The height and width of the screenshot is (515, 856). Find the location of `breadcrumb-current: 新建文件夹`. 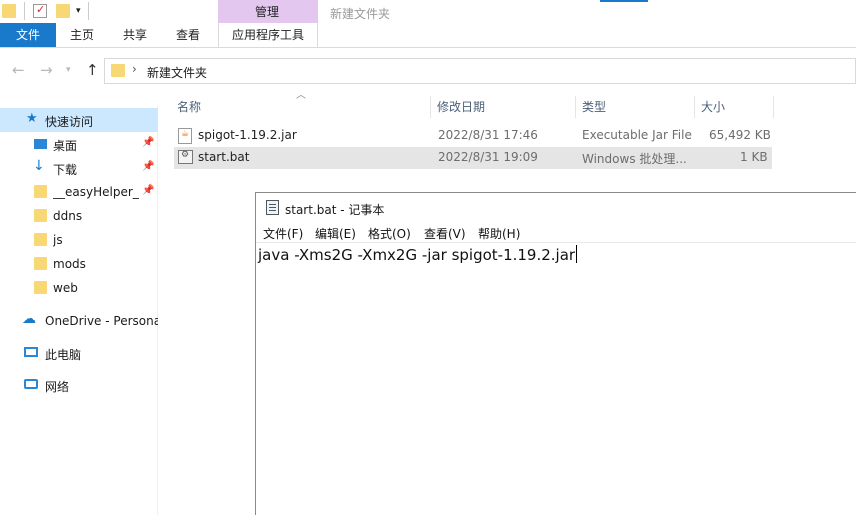

breadcrumb-current: 新建文件夹 is located at coordinates (177, 72).